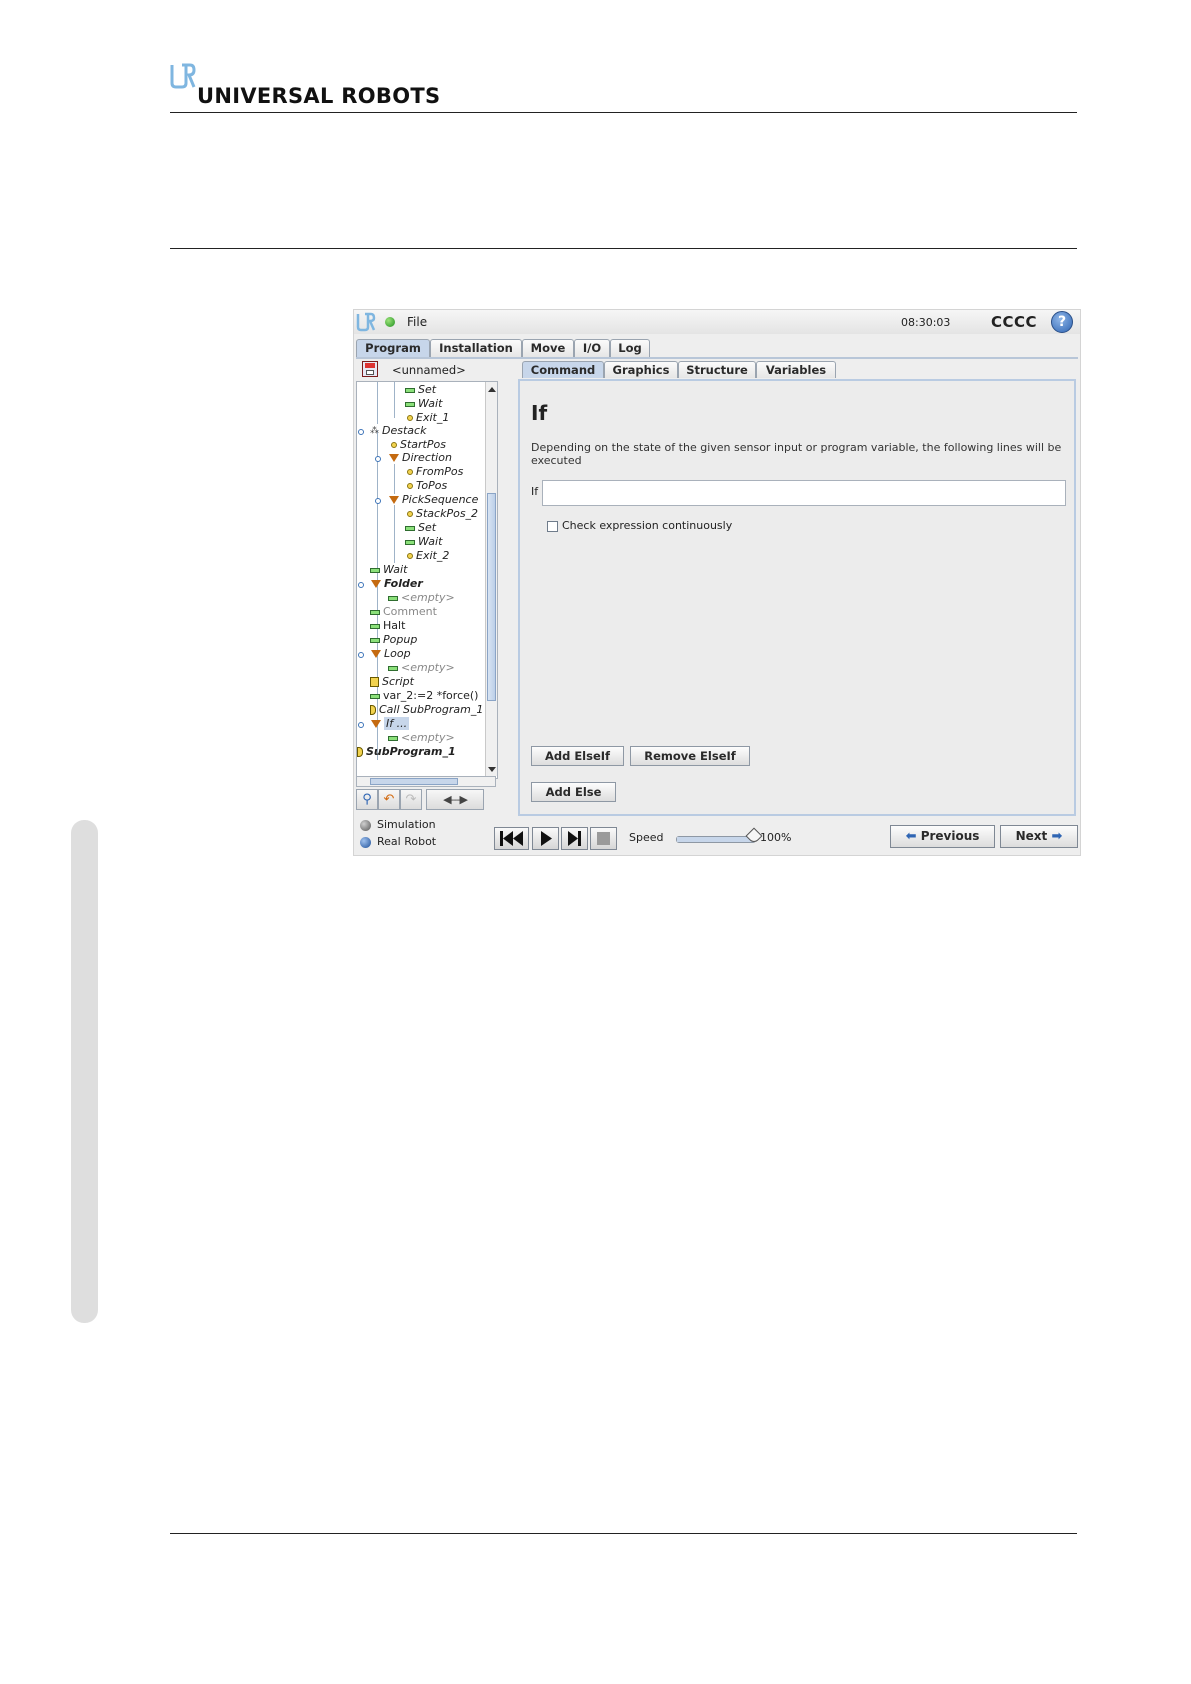 The image size is (1191, 1684). Describe the element at coordinates (455, 799) in the screenshot. I see `move-node-control: ◀---▶` at that location.